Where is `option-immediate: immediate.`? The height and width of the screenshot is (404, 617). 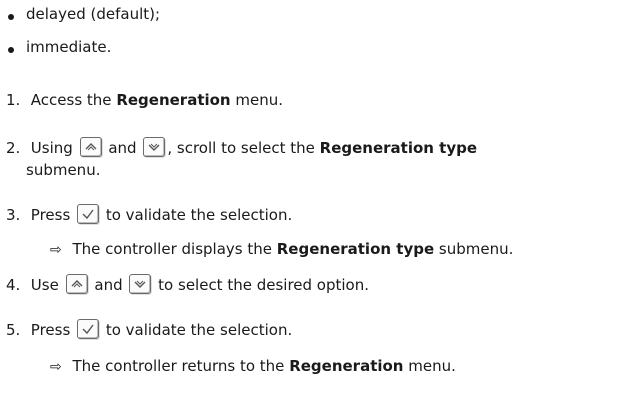 option-immediate: immediate. is located at coordinates (69, 47).